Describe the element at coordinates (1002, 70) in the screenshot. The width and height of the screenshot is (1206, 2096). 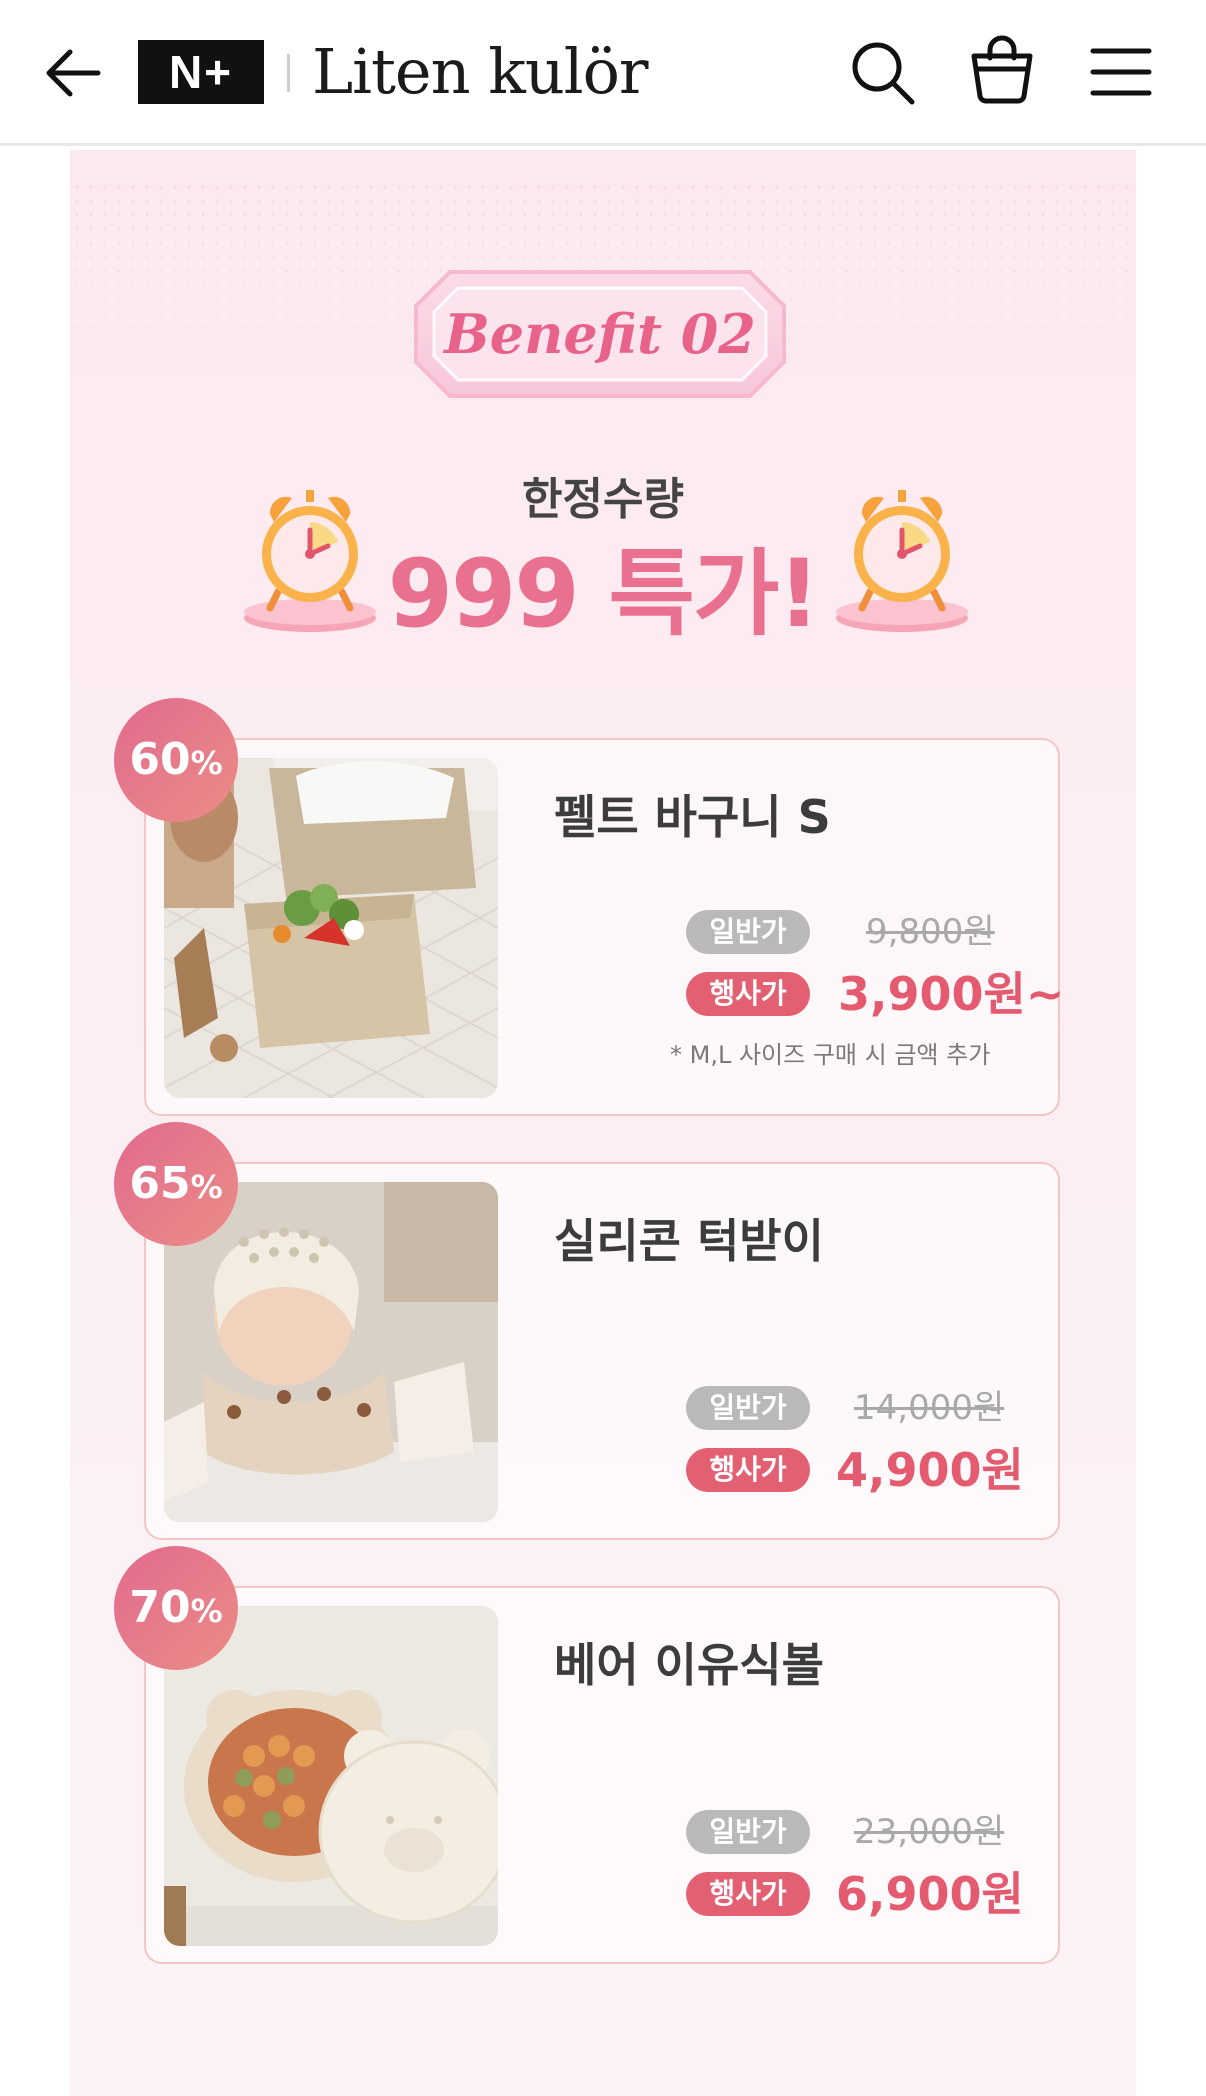
I see `shopping-bag-icon` at that location.